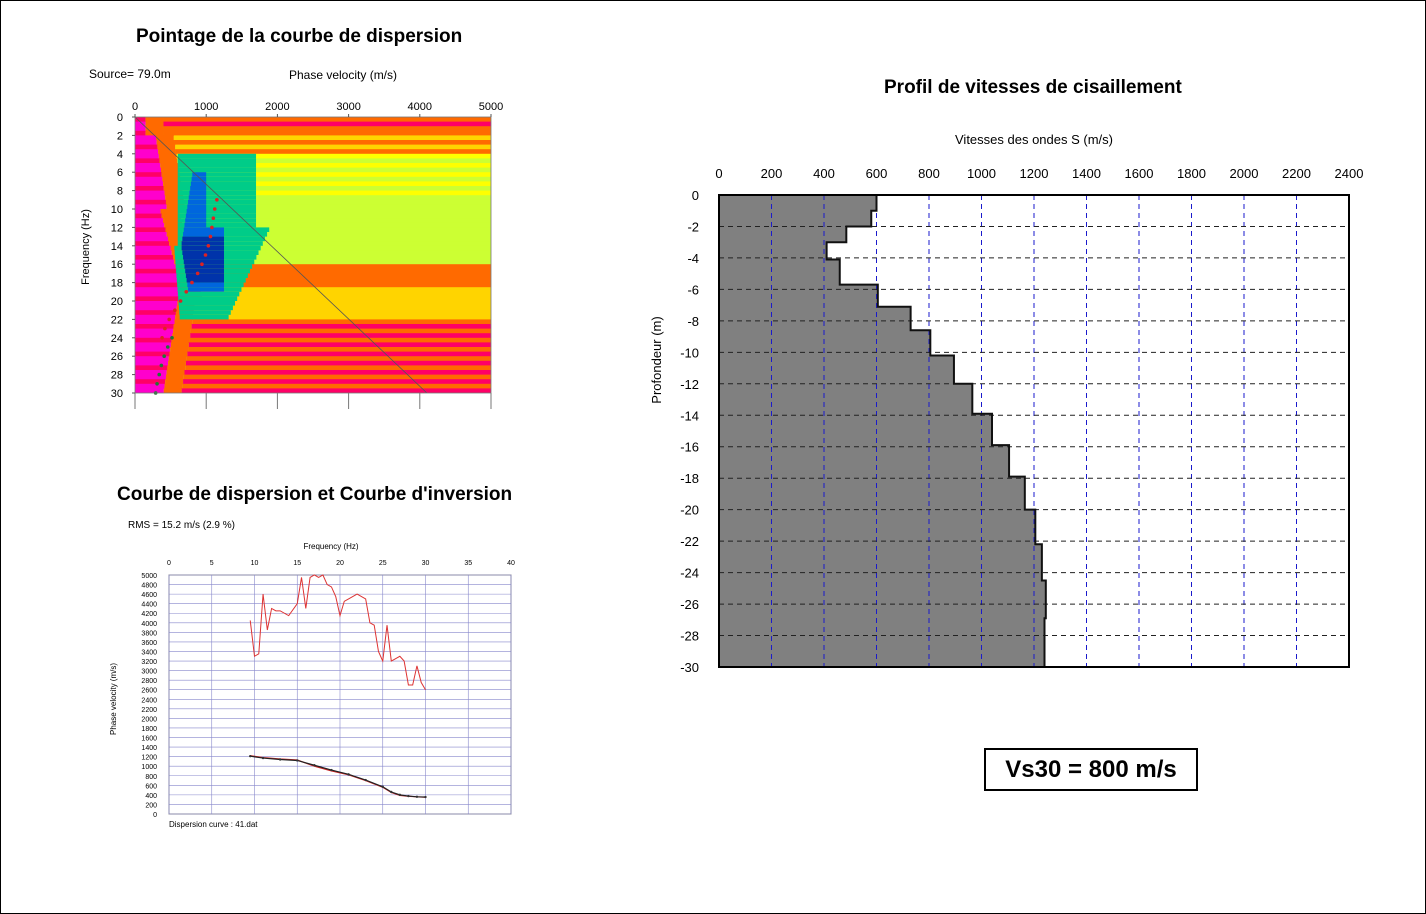 The image size is (1426, 914). Describe the element at coordinates (117, 320) in the screenshot. I see `y-tick-label: 22` at that location.